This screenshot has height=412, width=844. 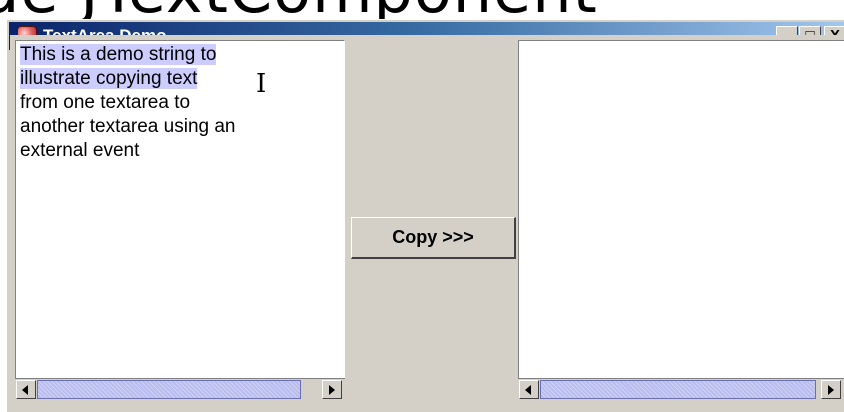 I want to click on text-line-1: This is a demo string to, so click(x=118, y=54).